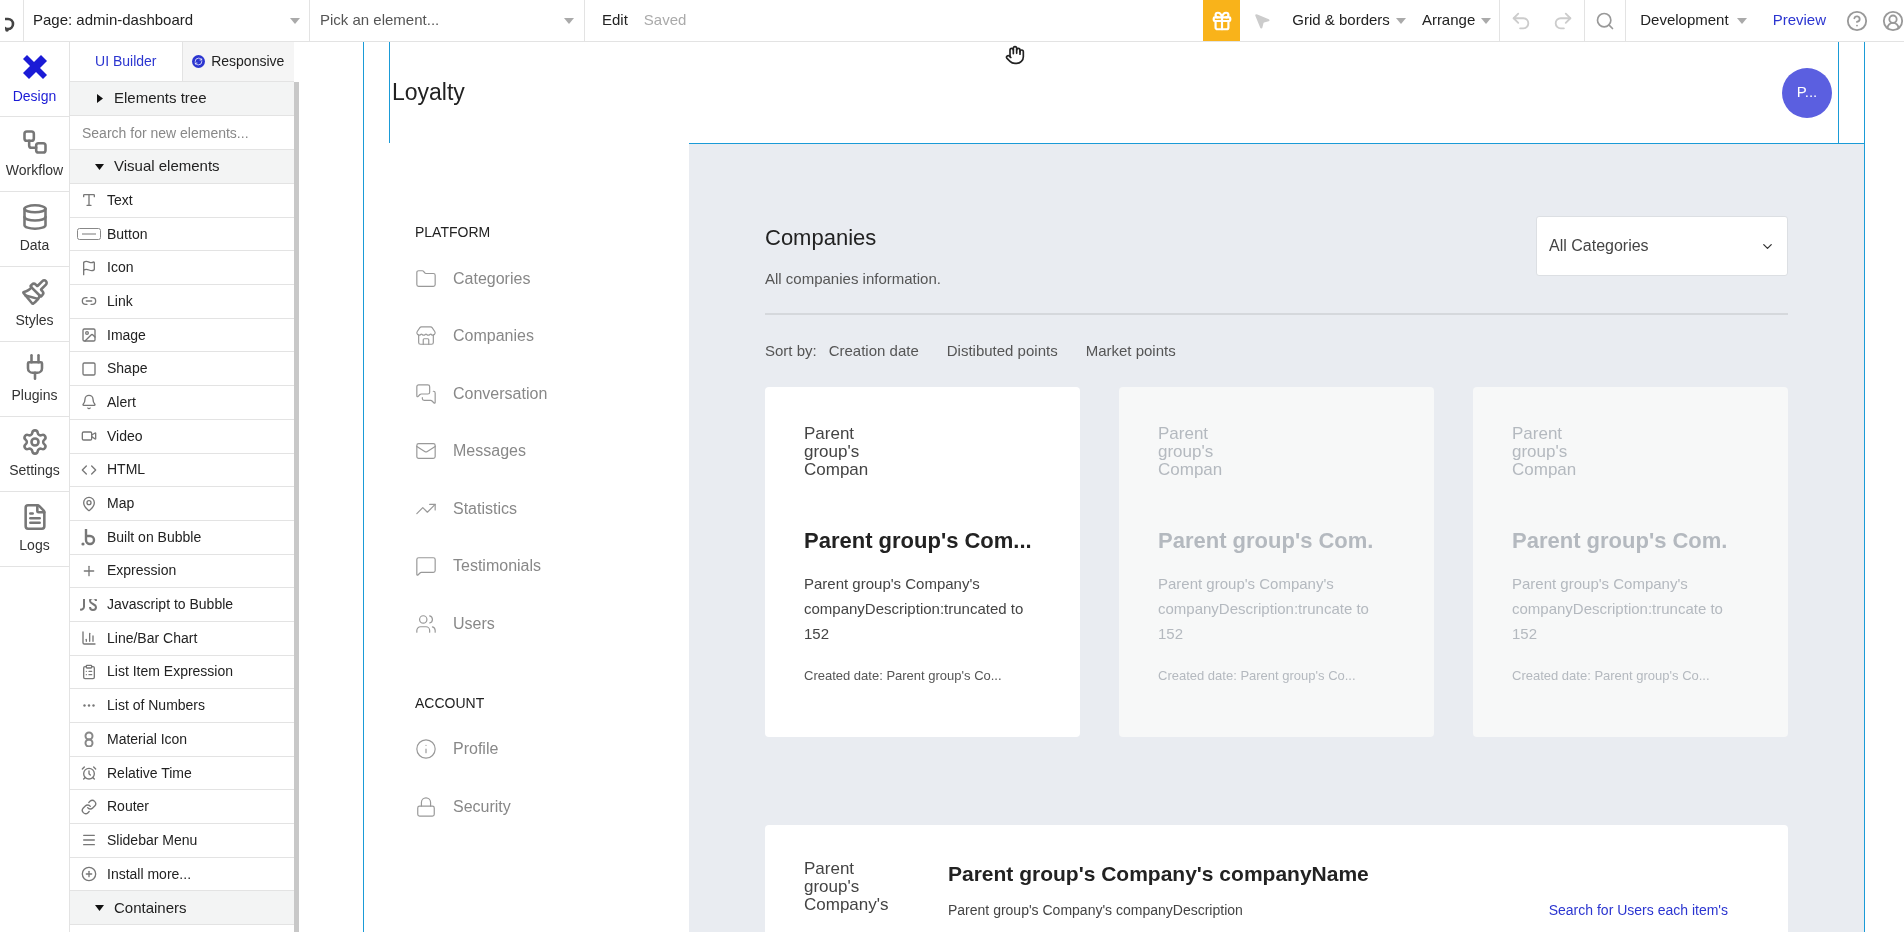 The image size is (1904, 932). I want to click on page-nav-item: Companies, so click(552, 336).